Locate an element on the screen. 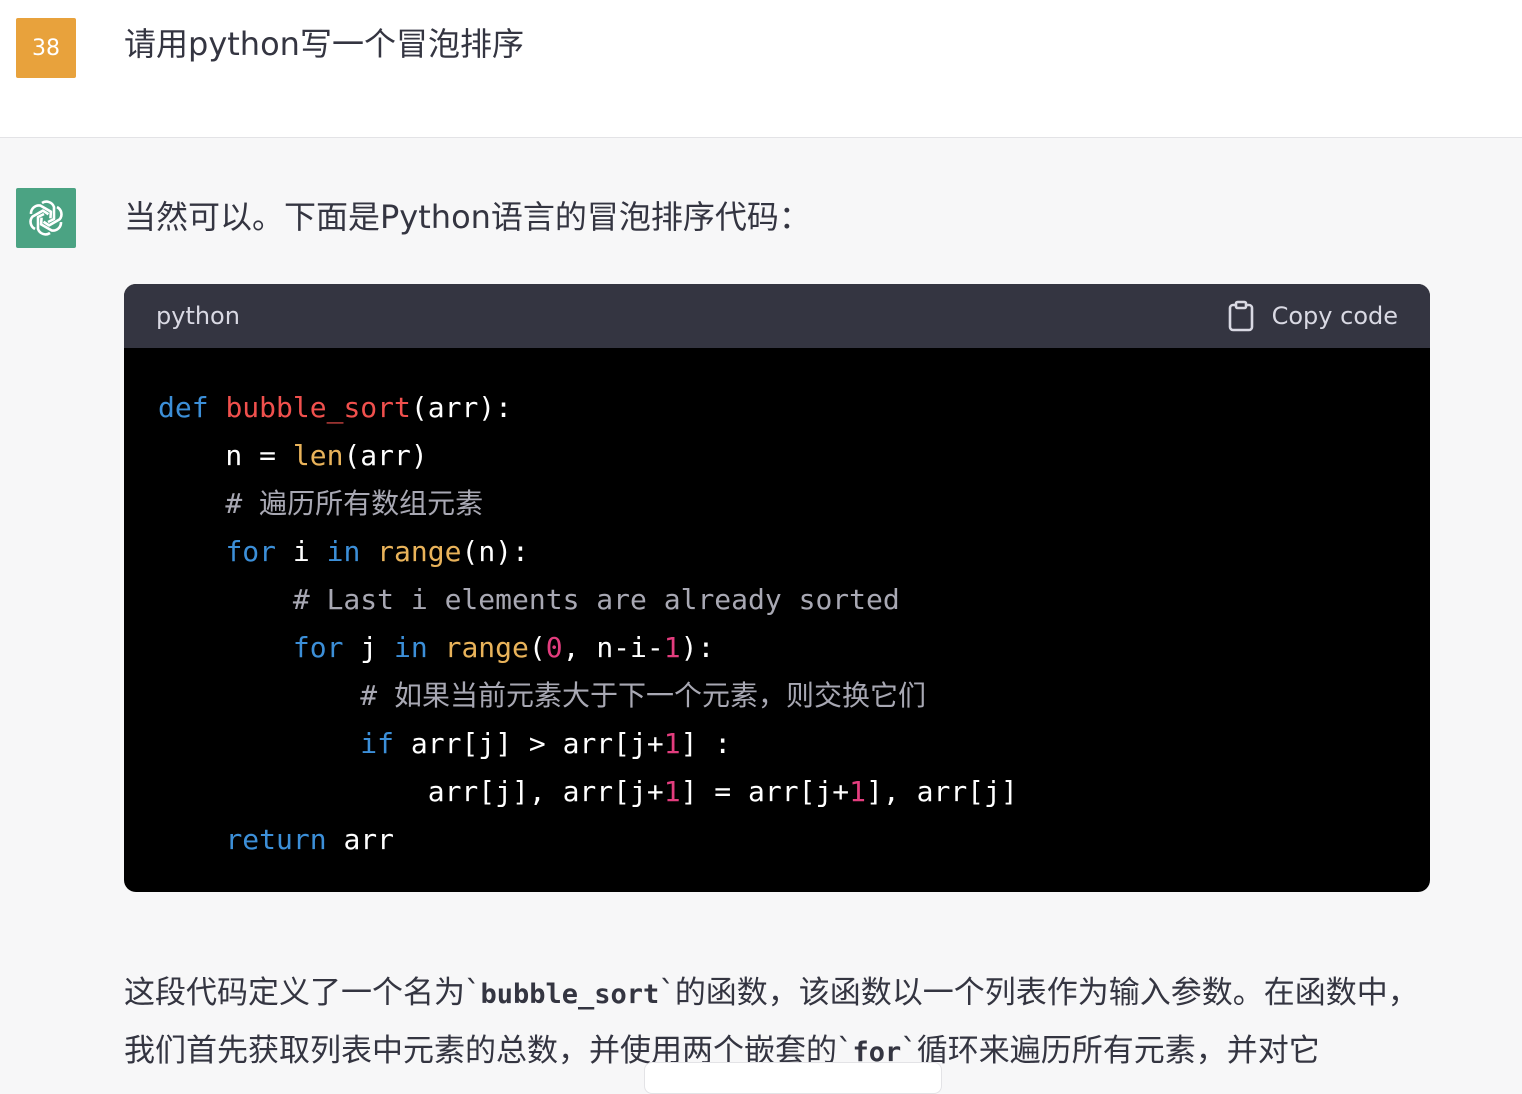  code-line: if arr[j] > arr[j+1] : is located at coordinates (777, 744).